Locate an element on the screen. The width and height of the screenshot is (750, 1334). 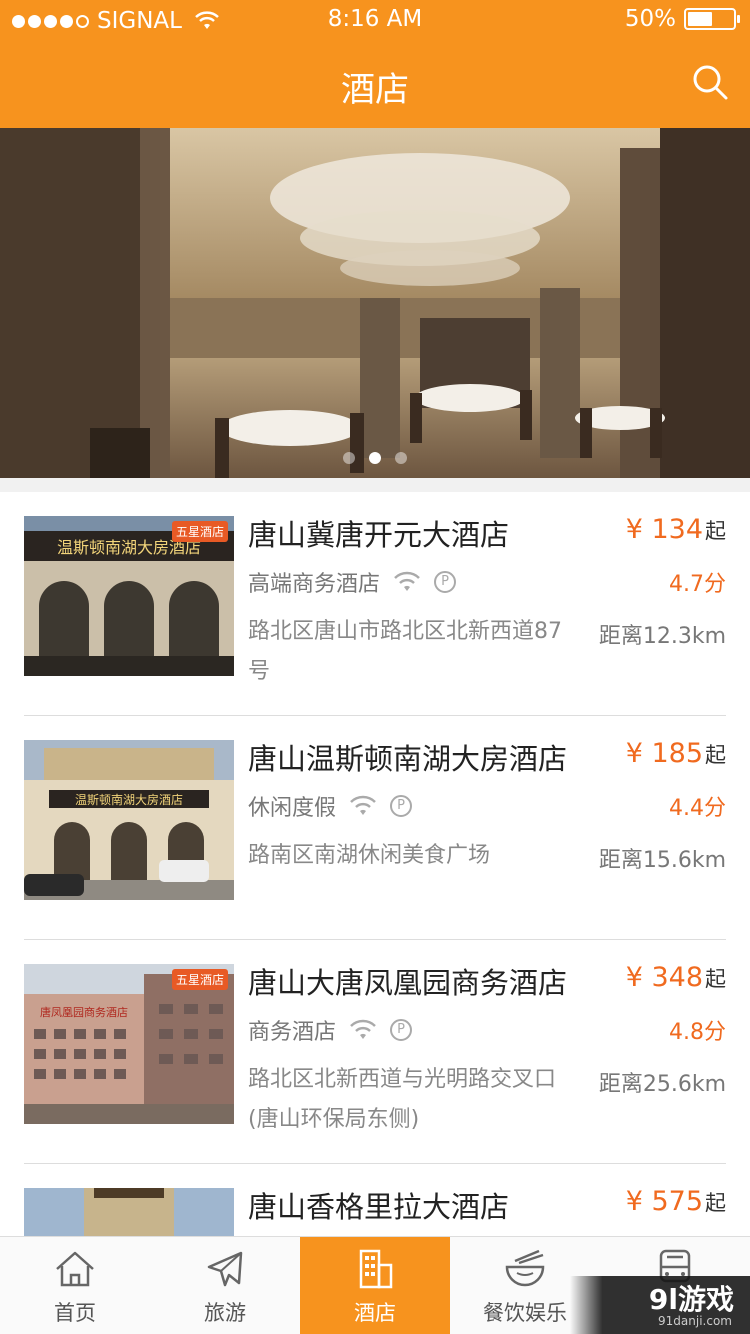
hotel-type: 商务酒店 P is located at coordinates (330, 1030).